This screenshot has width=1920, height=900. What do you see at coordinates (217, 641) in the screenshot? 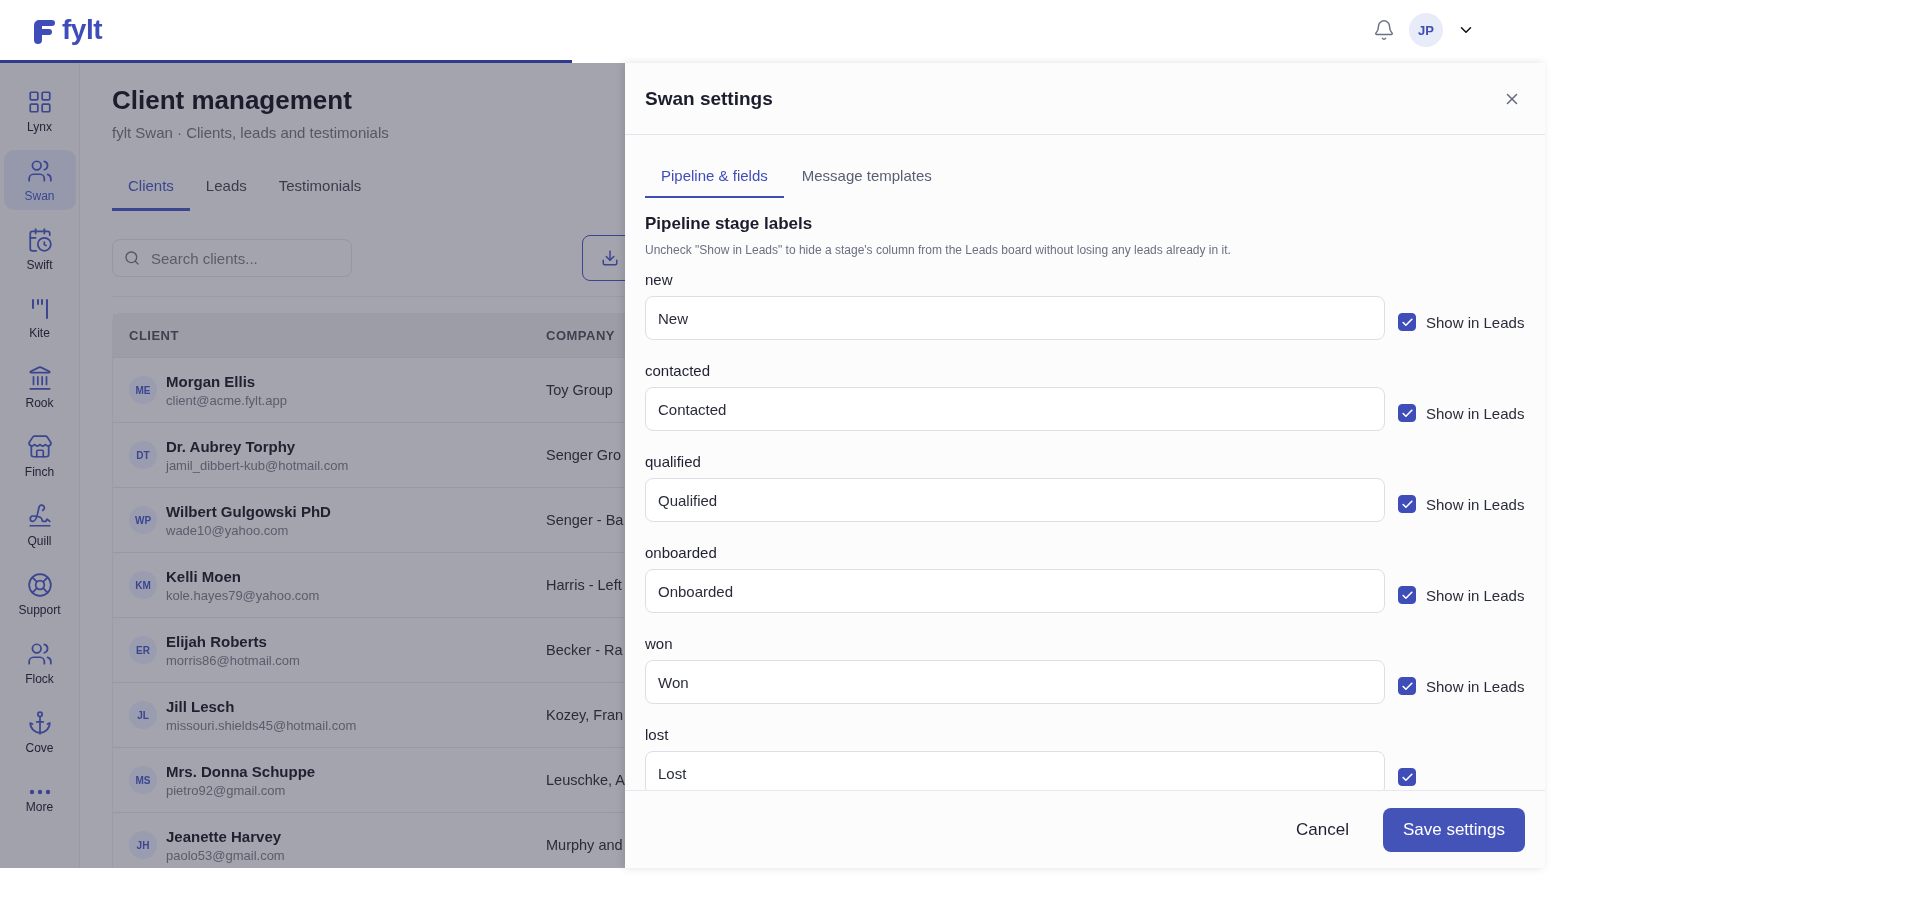
I see `client-name: Elijah Roberts` at bounding box center [217, 641].